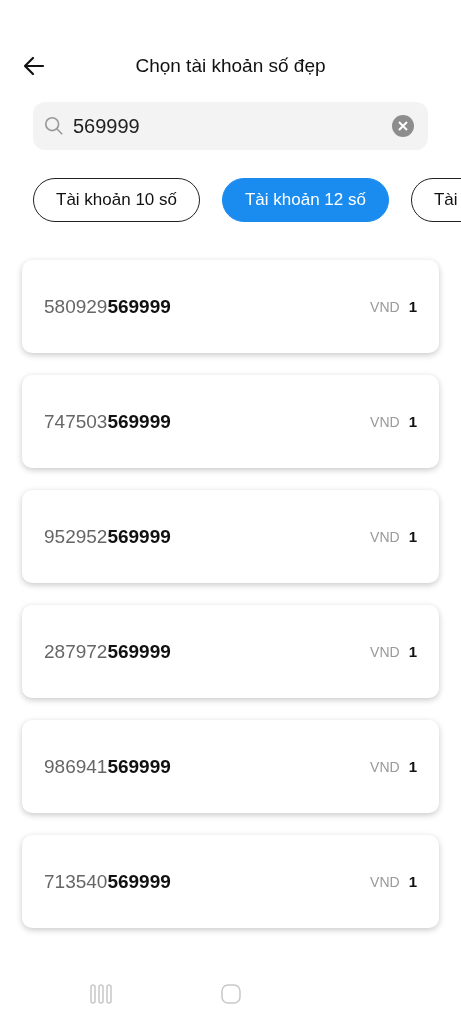 The height and width of the screenshot is (1024, 461). Describe the element at coordinates (230, 66) in the screenshot. I see `page-title: Chọn tài khoản số đẹp` at that location.